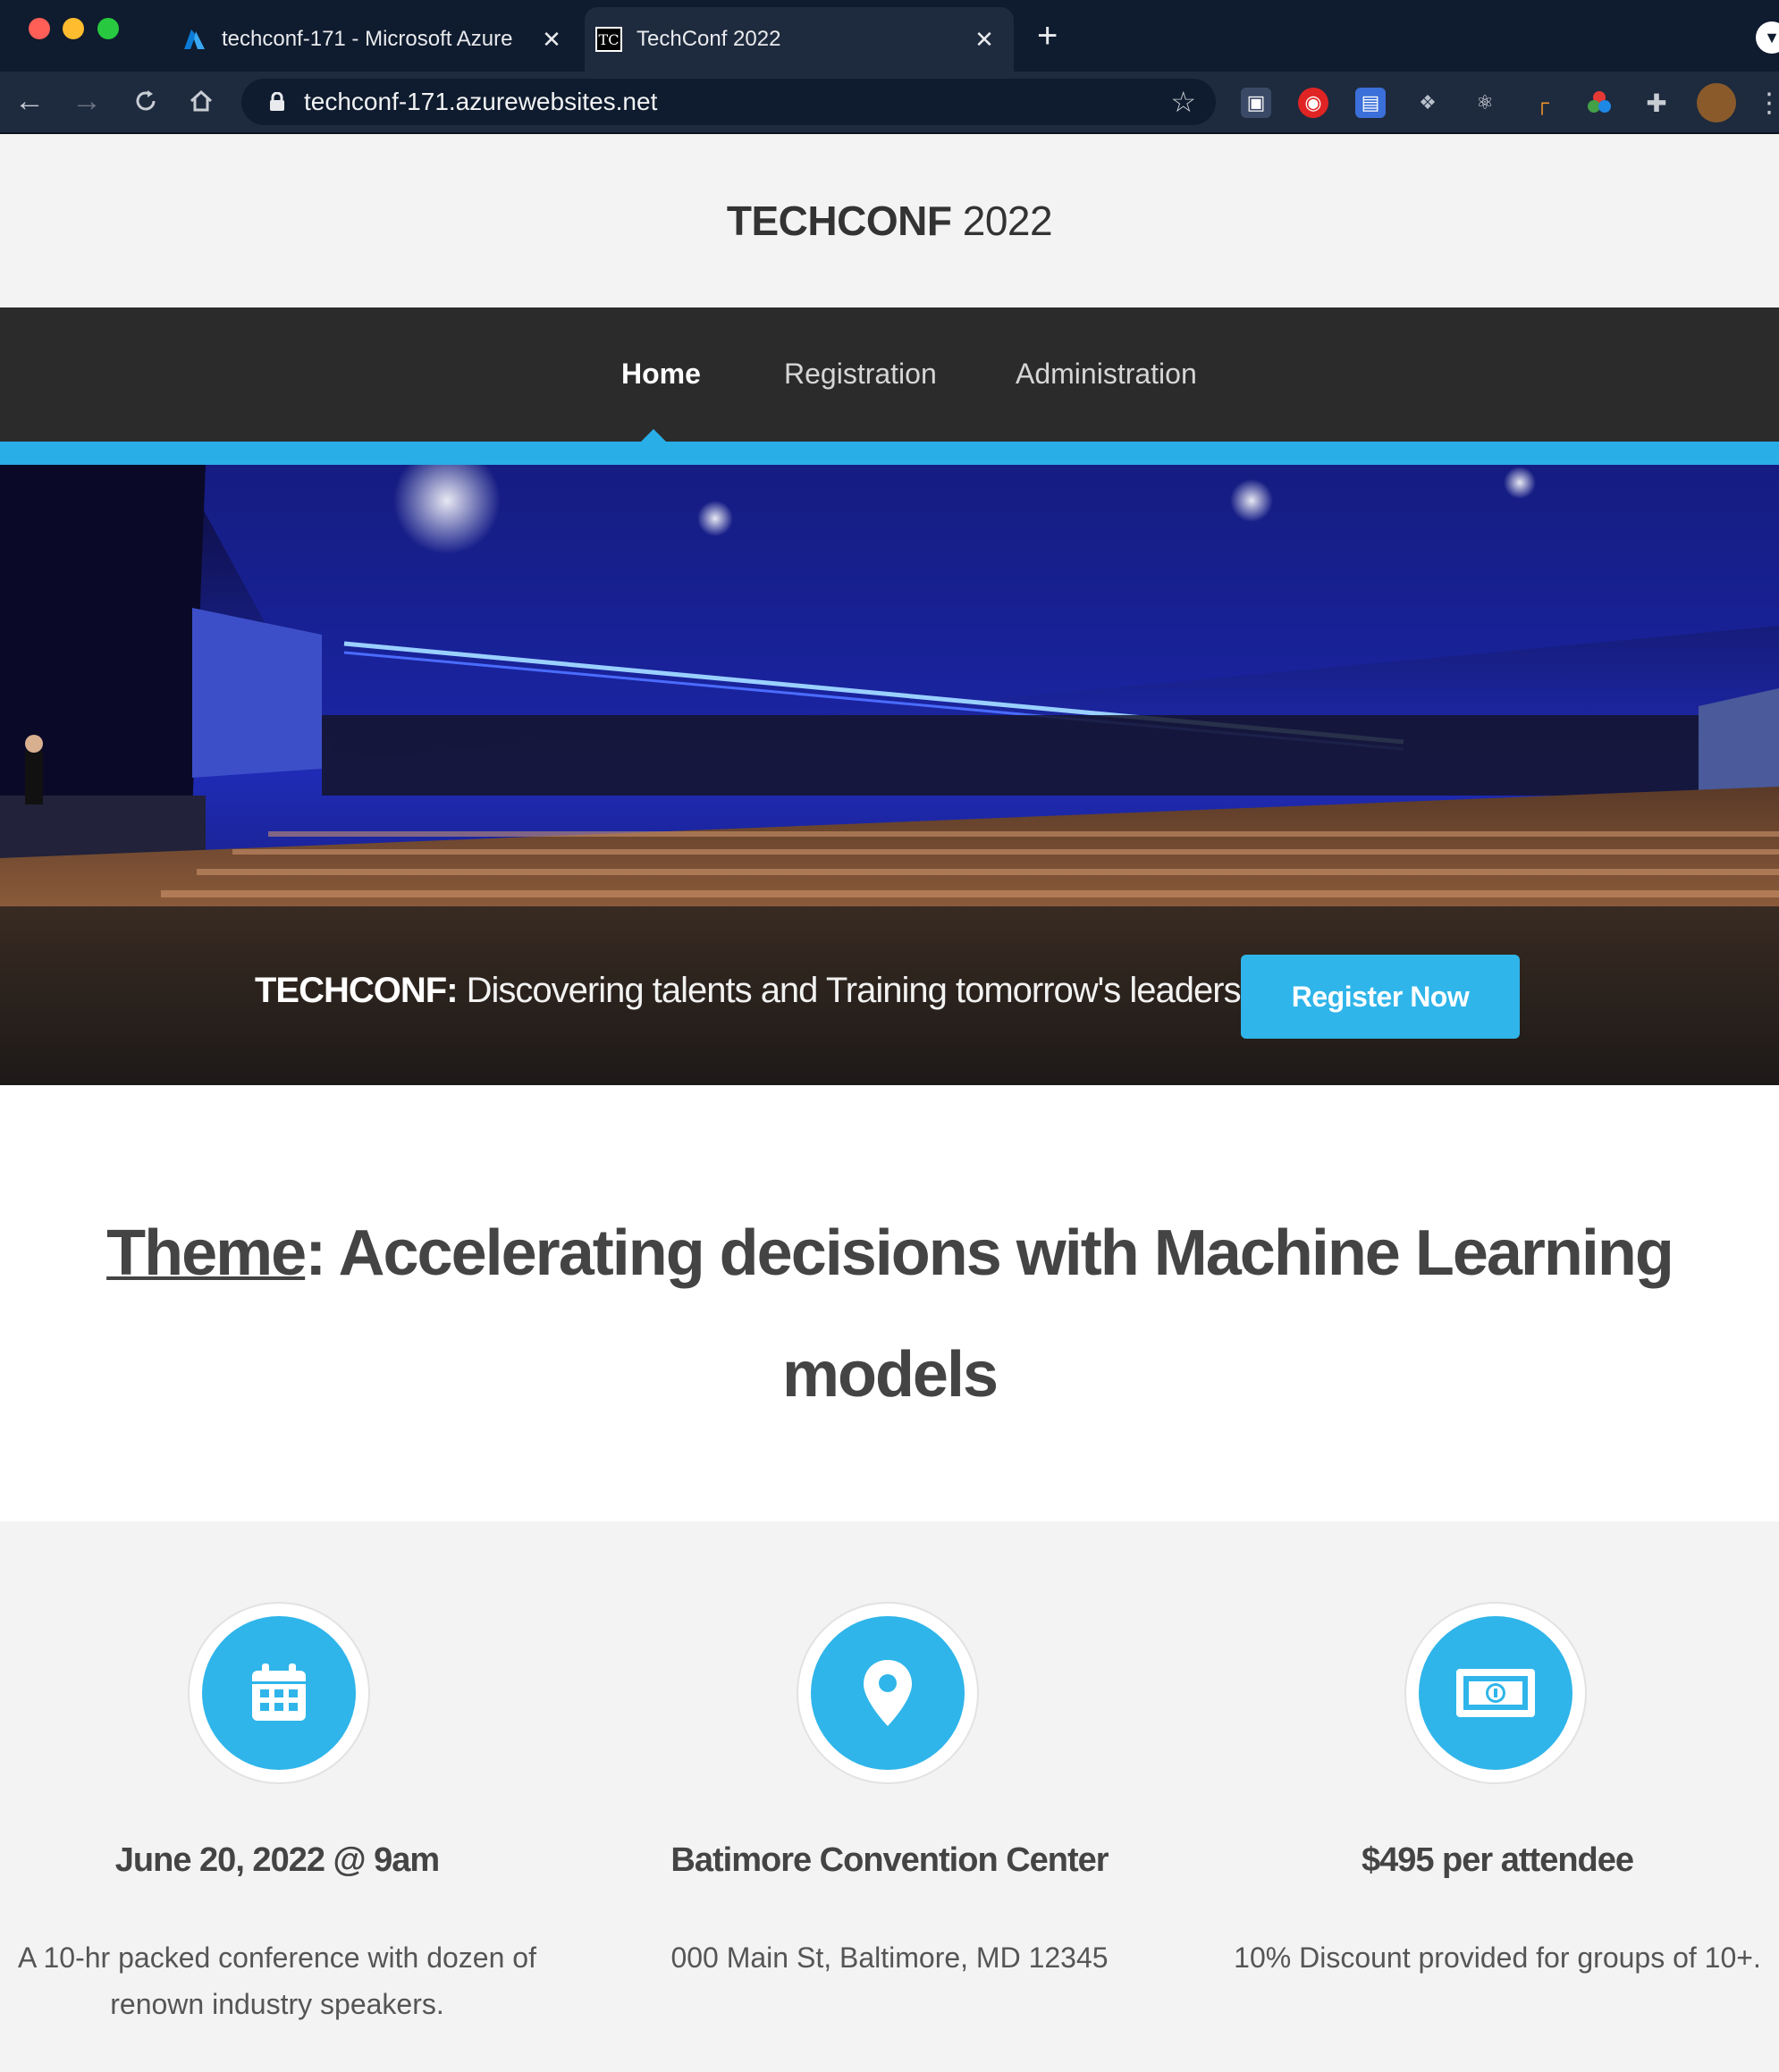 The width and height of the screenshot is (1779, 2072). Describe the element at coordinates (661, 375) in the screenshot. I see `nav-home: Home` at that location.